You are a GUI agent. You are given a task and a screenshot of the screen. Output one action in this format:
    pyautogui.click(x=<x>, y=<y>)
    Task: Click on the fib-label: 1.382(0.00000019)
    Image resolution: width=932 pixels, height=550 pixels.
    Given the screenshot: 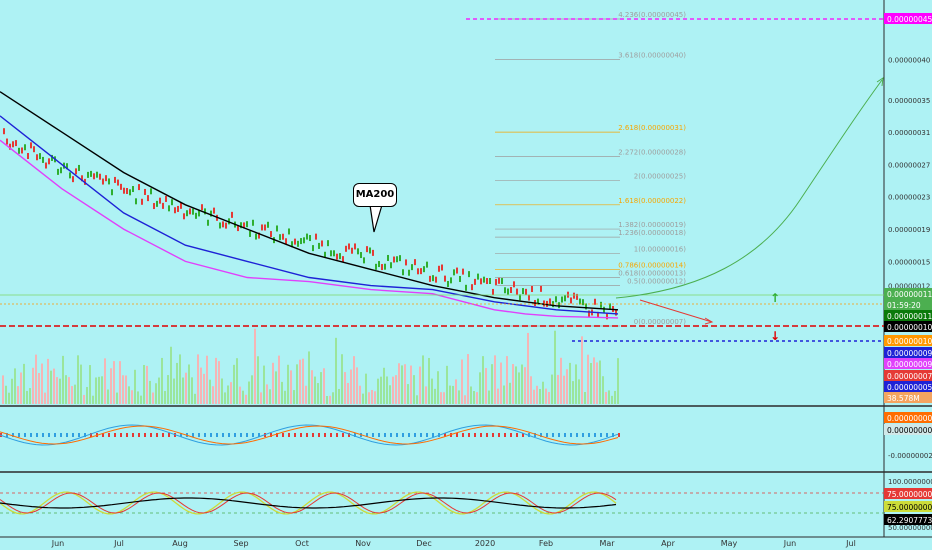 What is the action you would take?
    pyautogui.click(x=652, y=225)
    